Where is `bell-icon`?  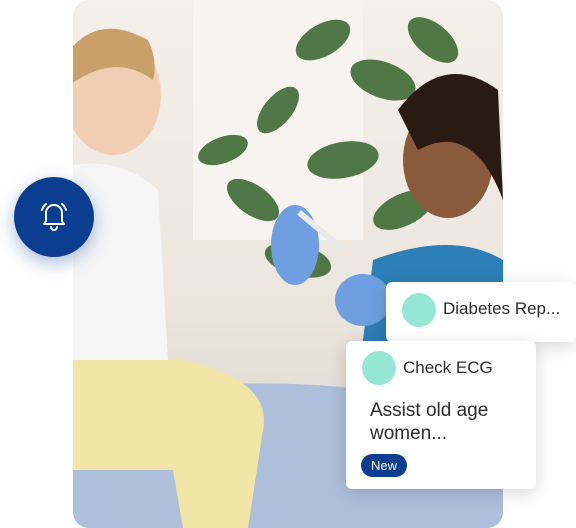
bell-icon is located at coordinates (54, 217).